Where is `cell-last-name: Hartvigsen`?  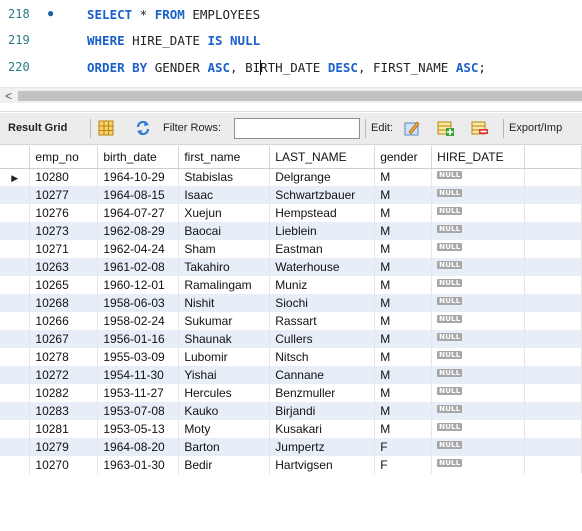 cell-last-name: Hartvigsen is located at coordinates (322, 465).